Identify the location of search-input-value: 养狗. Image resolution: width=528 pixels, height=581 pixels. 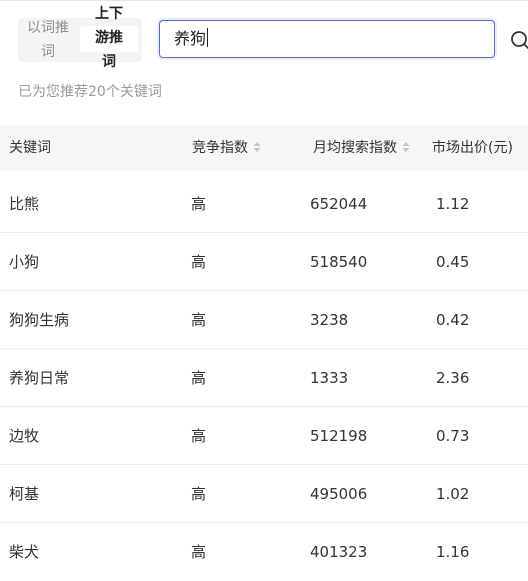
(191, 39).